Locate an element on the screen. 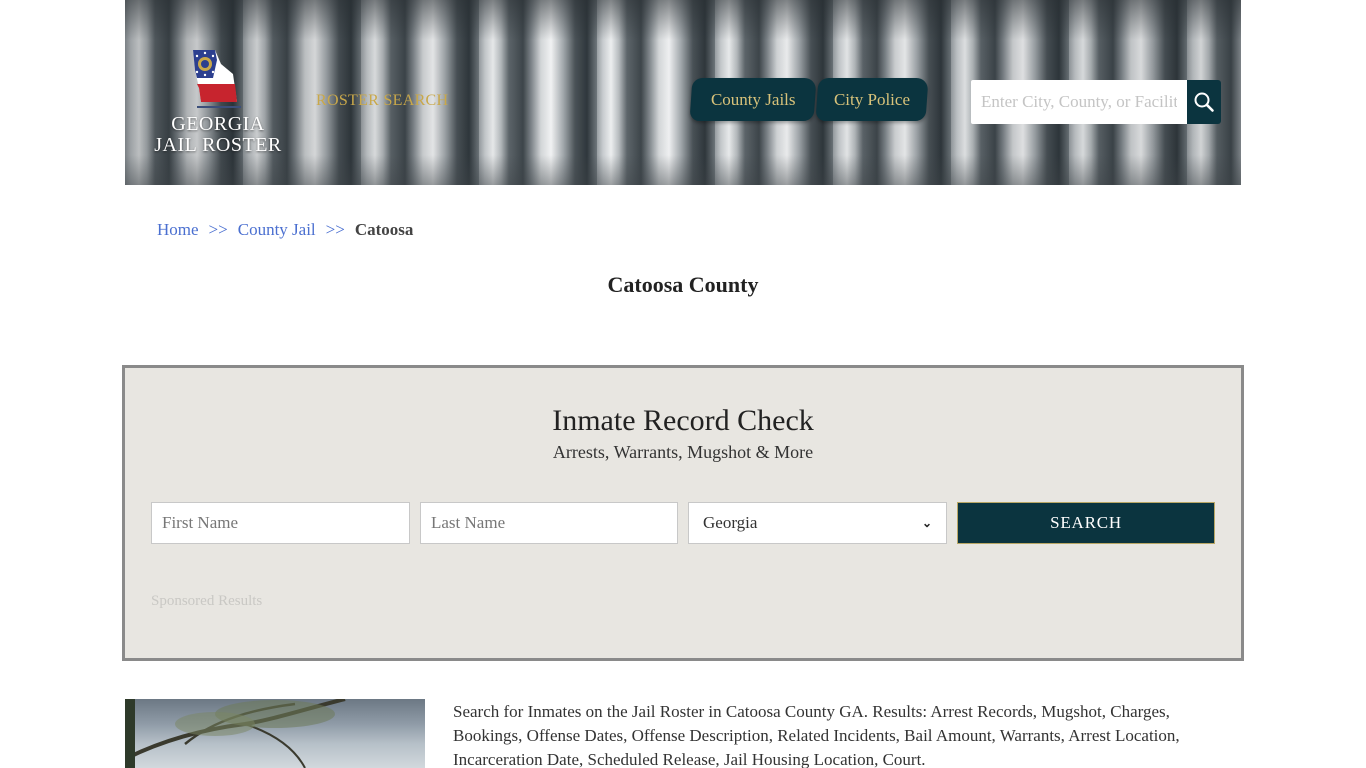 The height and width of the screenshot is (768, 1366). nav-tab-county-jails: County Jails is located at coordinates (753, 99).